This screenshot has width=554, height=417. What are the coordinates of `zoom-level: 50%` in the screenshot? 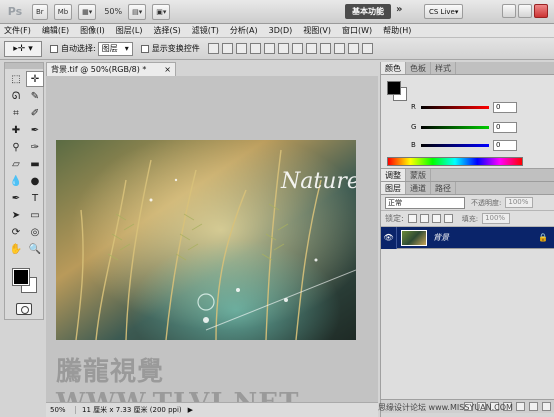 It's located at (113, 11).